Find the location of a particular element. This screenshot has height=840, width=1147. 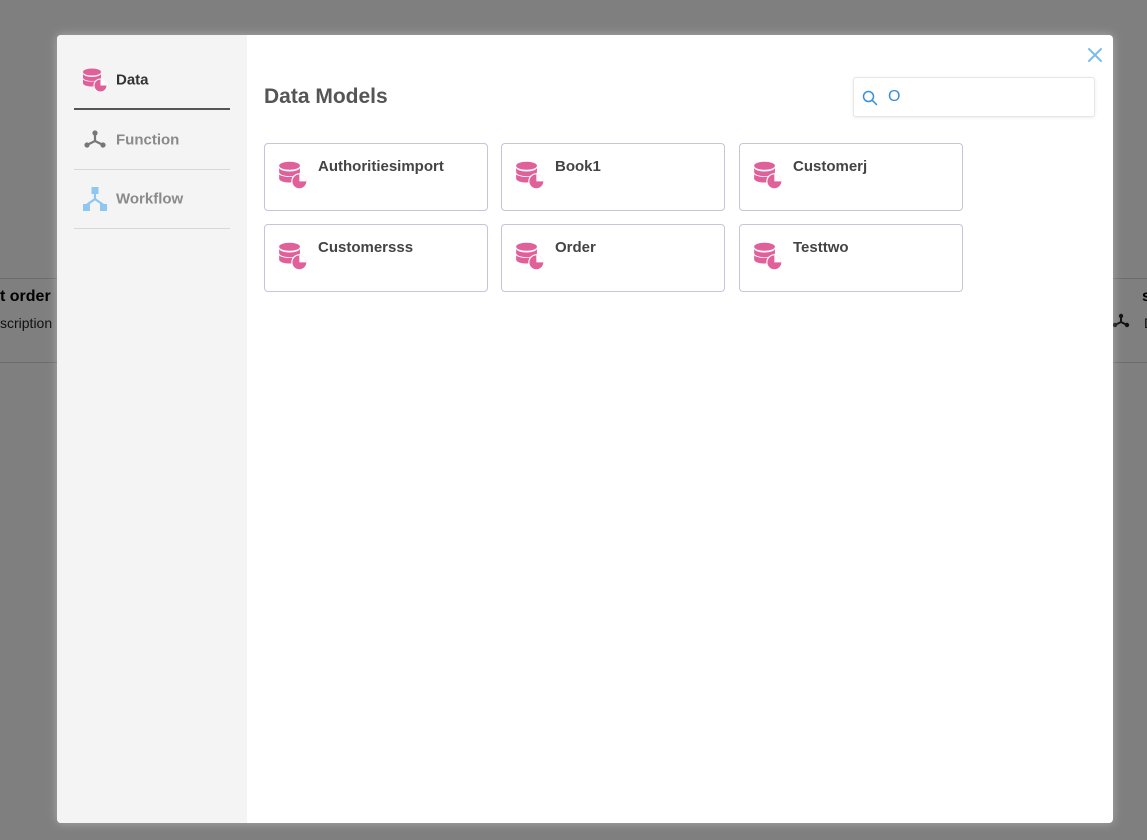

search-box is located at coordinates (974, 97).